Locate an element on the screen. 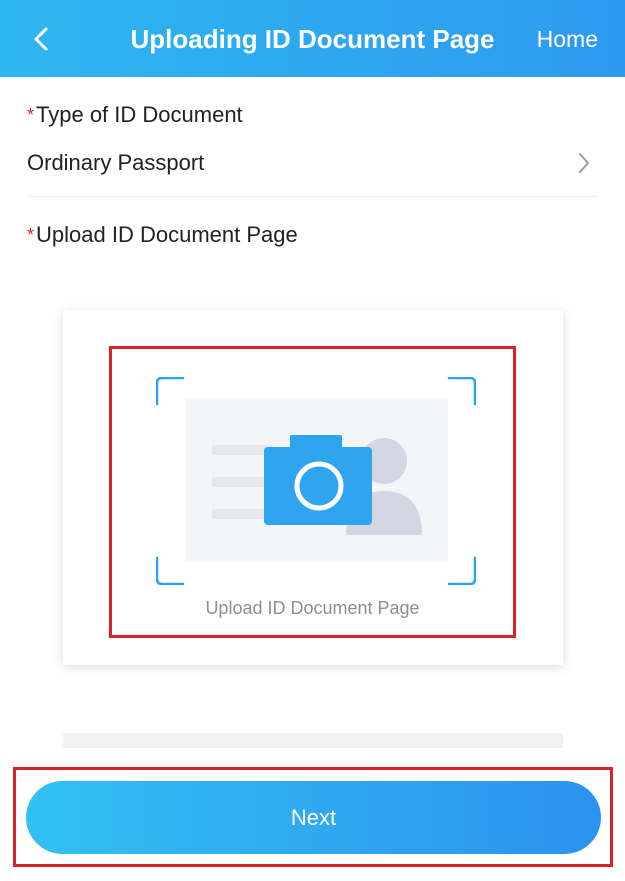 Image resolution: width=625 pixels, height=881 pixels. chevron-right-icon is located at coordinates (584, 163).